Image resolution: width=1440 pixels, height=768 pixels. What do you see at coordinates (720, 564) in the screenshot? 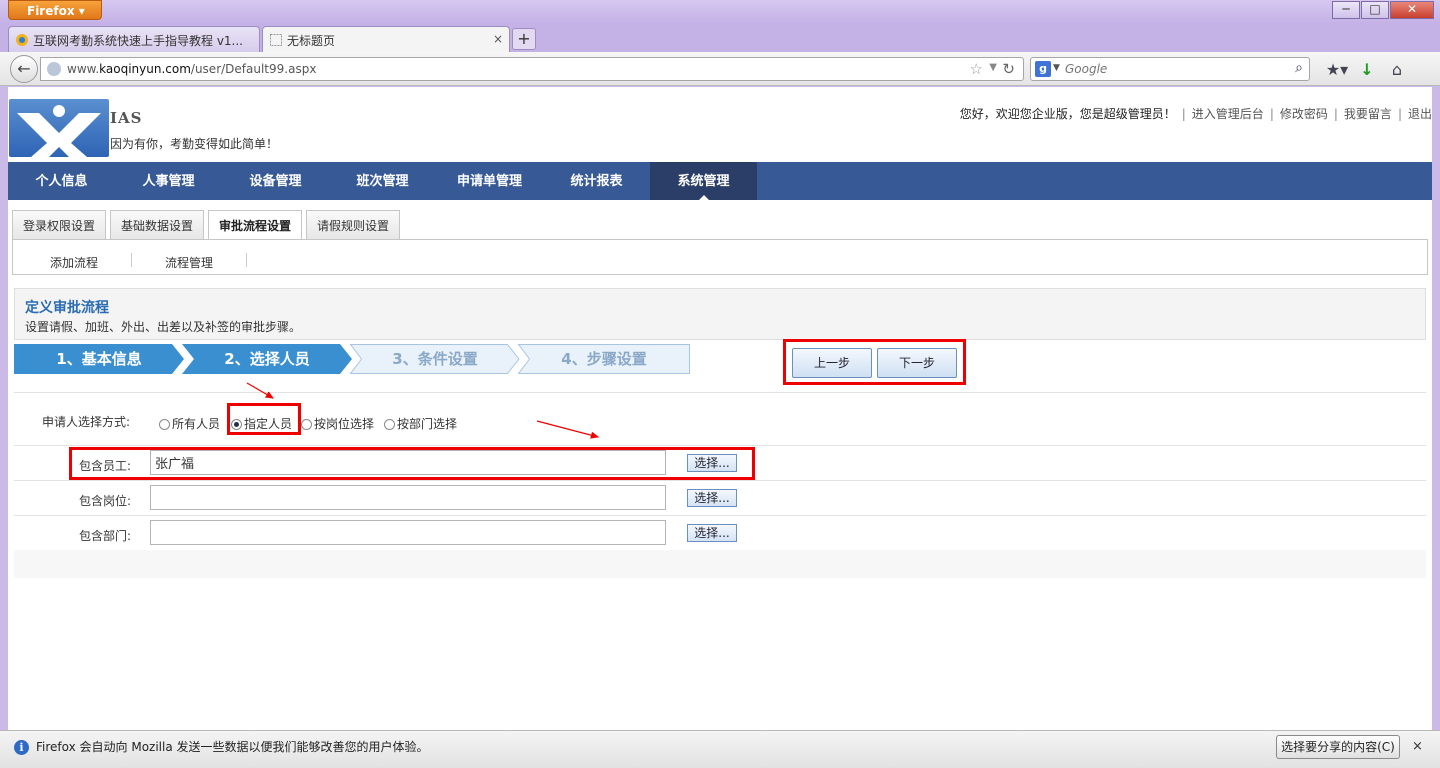
I see `form-footer` at bounding box center [720, 564].